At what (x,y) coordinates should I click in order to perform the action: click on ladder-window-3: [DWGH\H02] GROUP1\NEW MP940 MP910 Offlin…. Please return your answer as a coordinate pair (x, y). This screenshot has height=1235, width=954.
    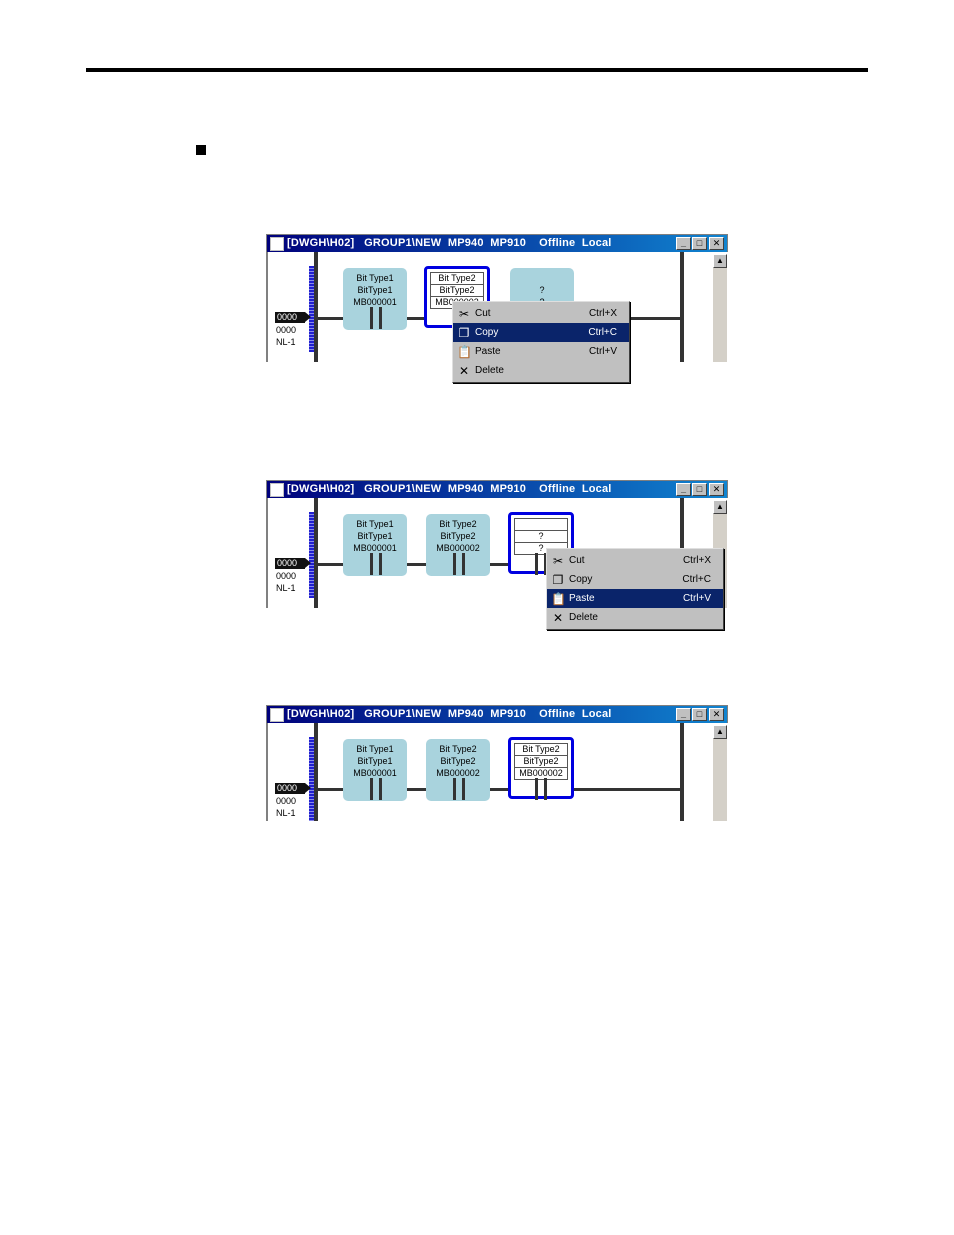
    Looking at the image, I should click on (498, 764).